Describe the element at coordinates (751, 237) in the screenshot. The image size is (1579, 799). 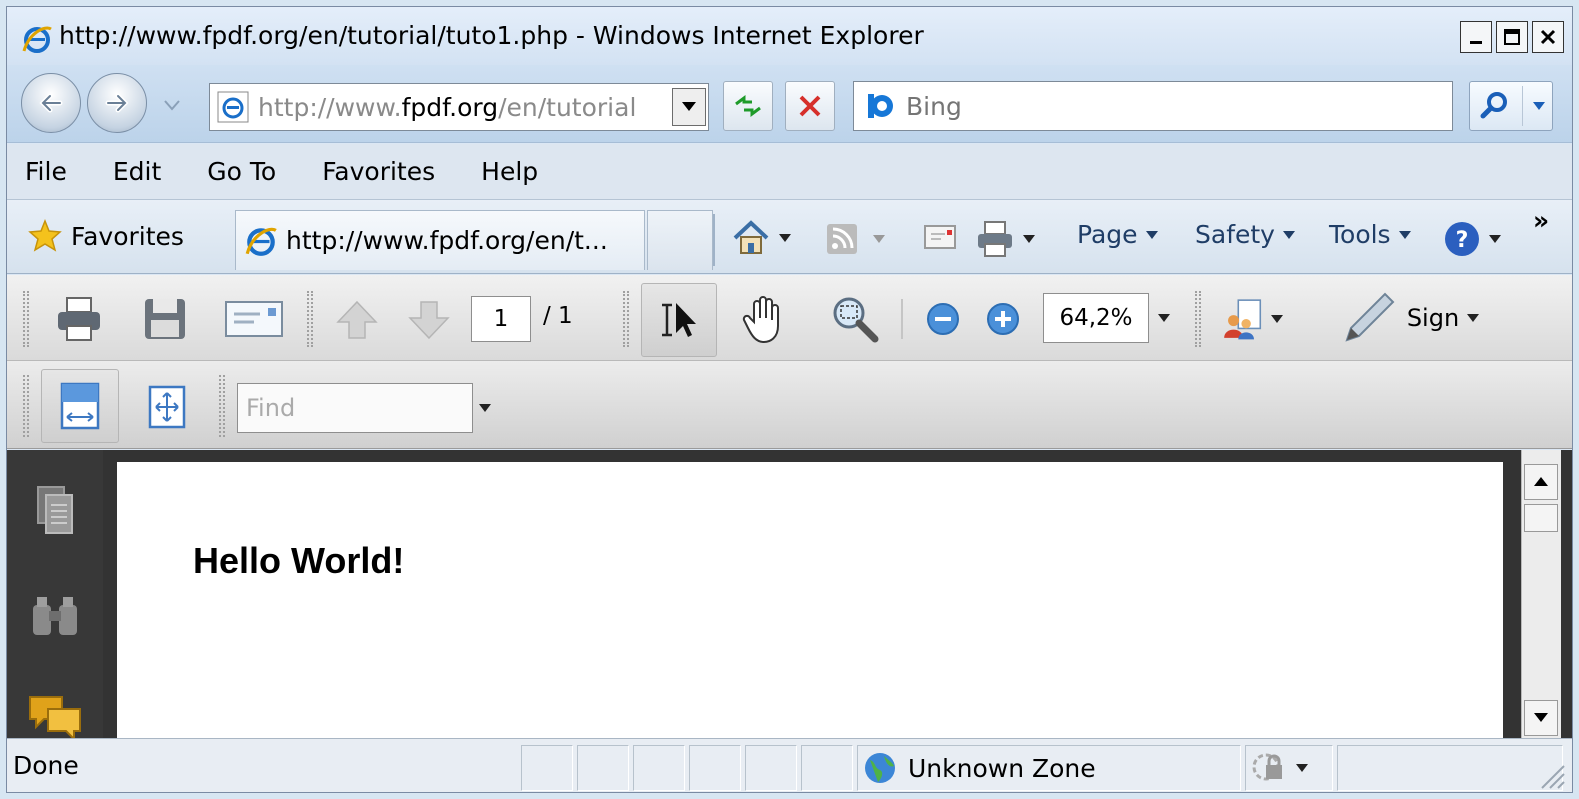
I see `home-icon` at that location.